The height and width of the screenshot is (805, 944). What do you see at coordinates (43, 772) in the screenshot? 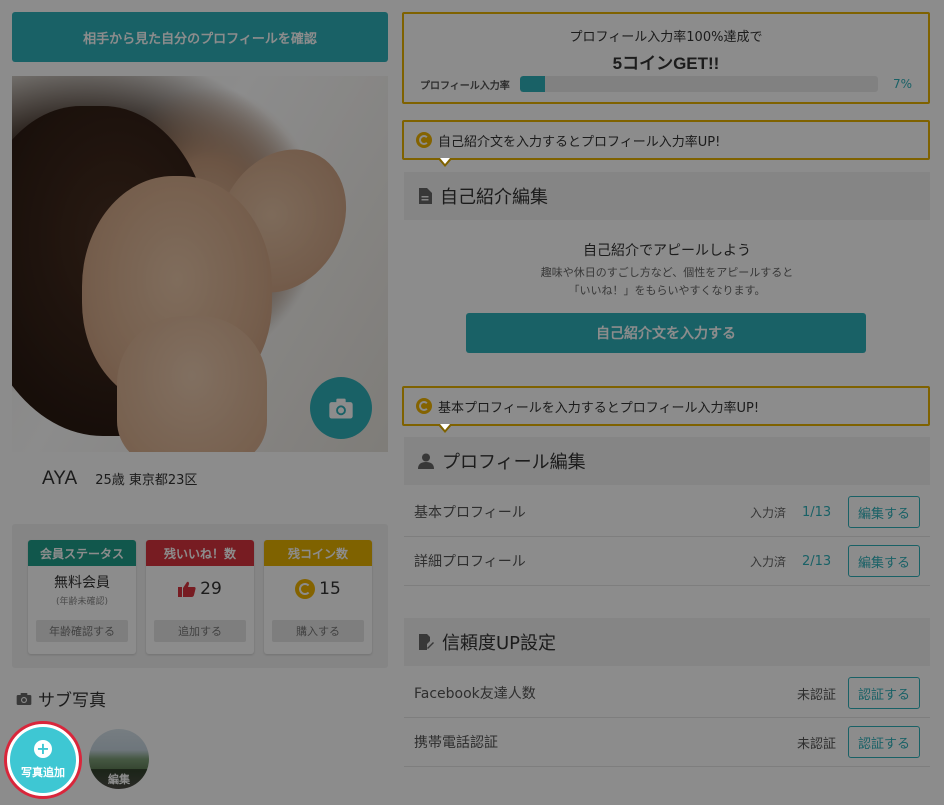
I see `add-photo-label: 写真追加` at bounding box center [43, 772].